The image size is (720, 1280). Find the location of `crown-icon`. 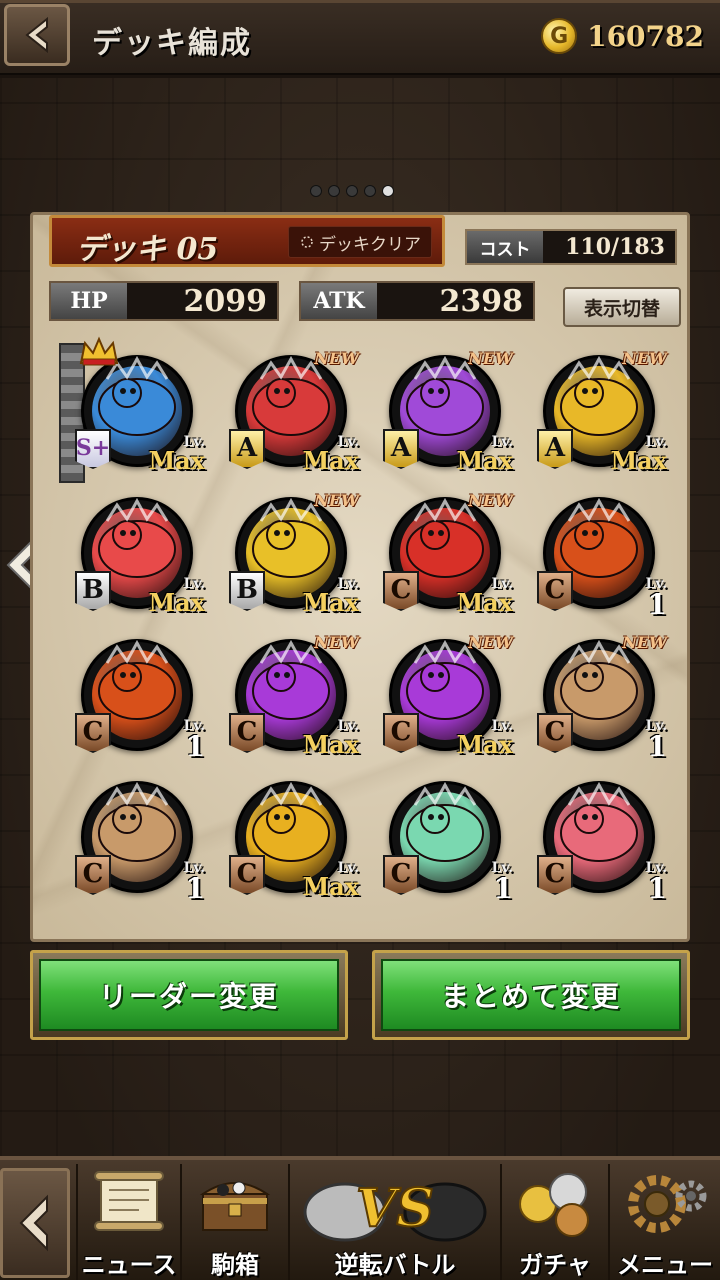

crown-icon is located at coordinates (99, 351).